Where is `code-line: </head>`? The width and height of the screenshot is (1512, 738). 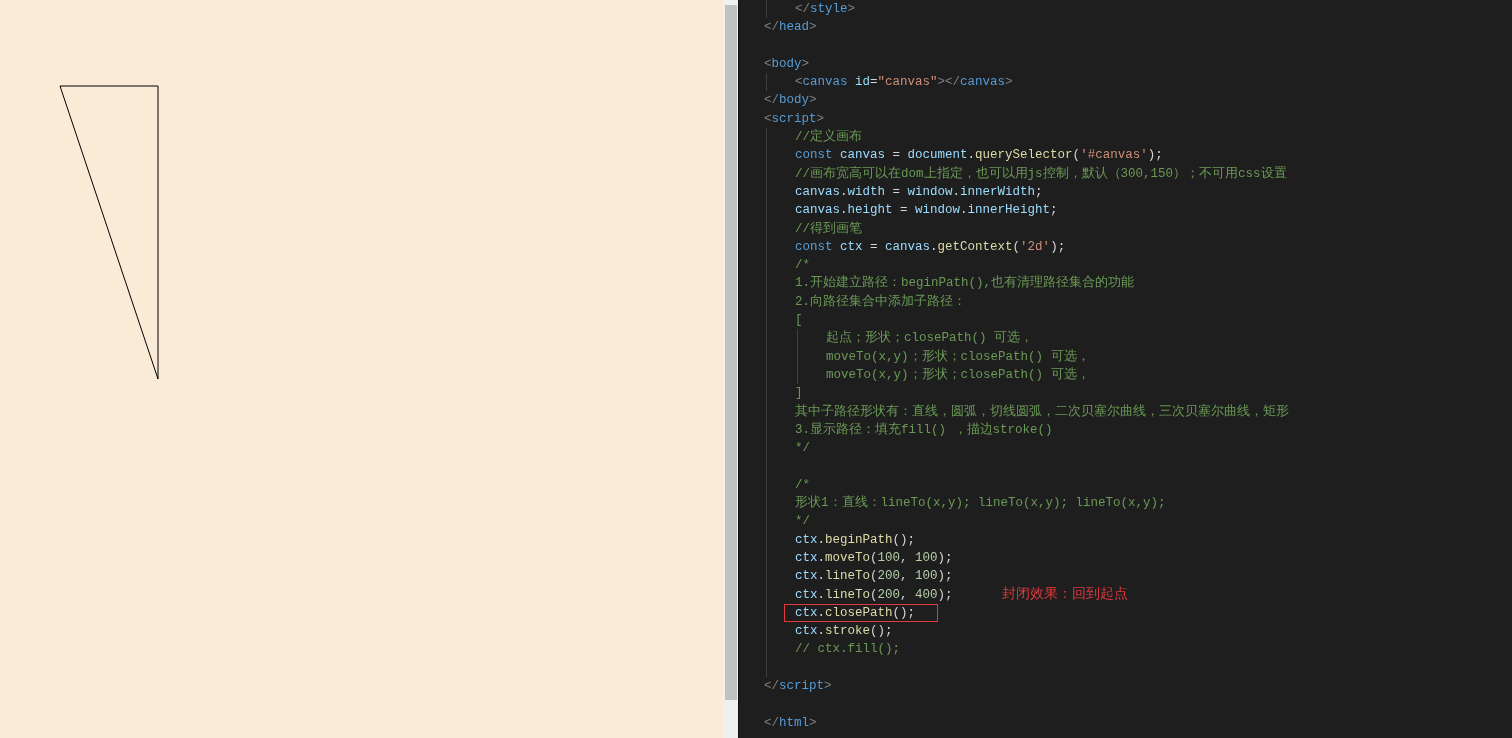
code-line: </head> is located at coordinates (790, 27).